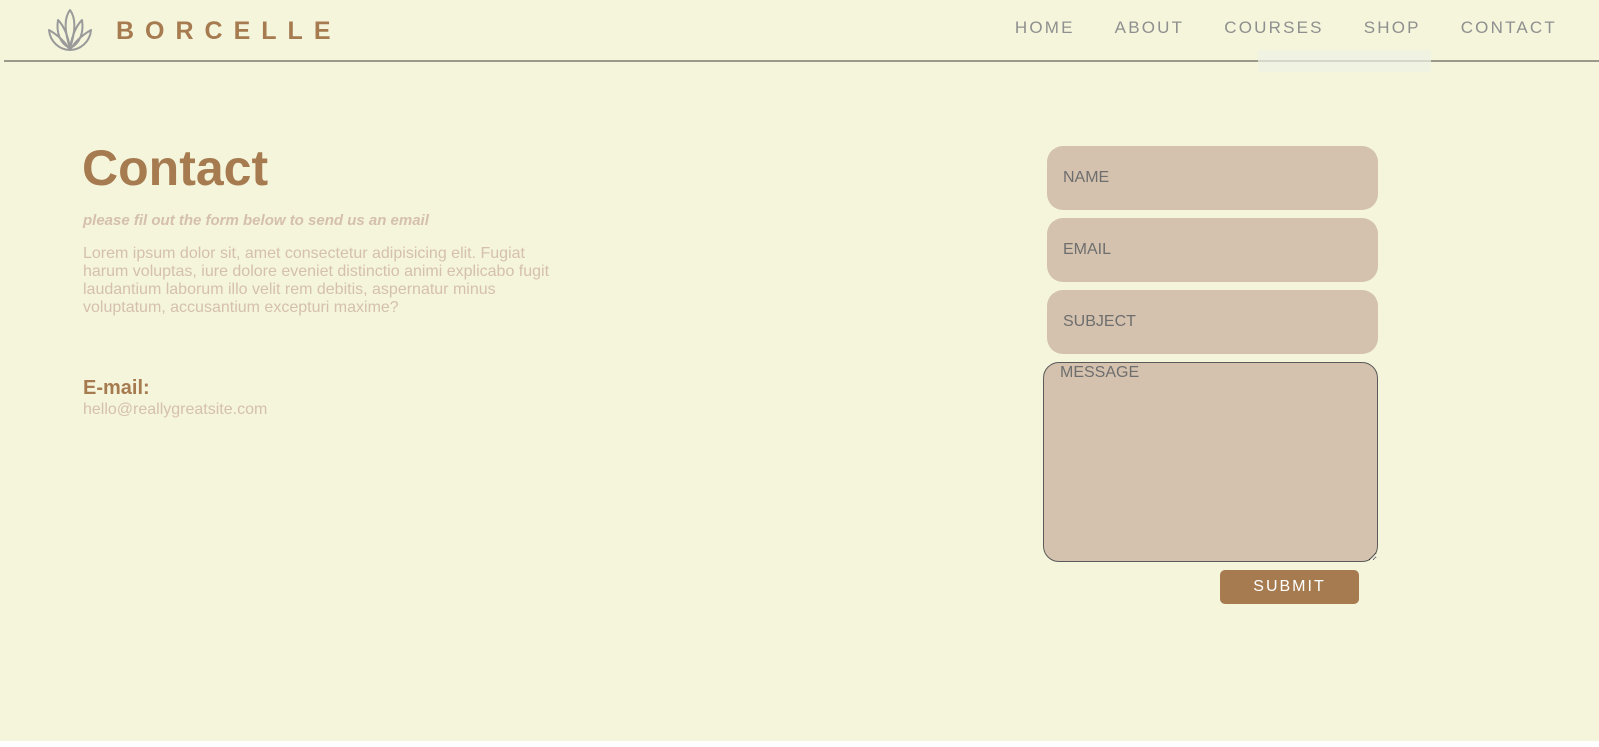  Describe the element at coordinates (175, 409) in the screenshot. I see `email-address: hello@reallygreatsite.com` at that location.